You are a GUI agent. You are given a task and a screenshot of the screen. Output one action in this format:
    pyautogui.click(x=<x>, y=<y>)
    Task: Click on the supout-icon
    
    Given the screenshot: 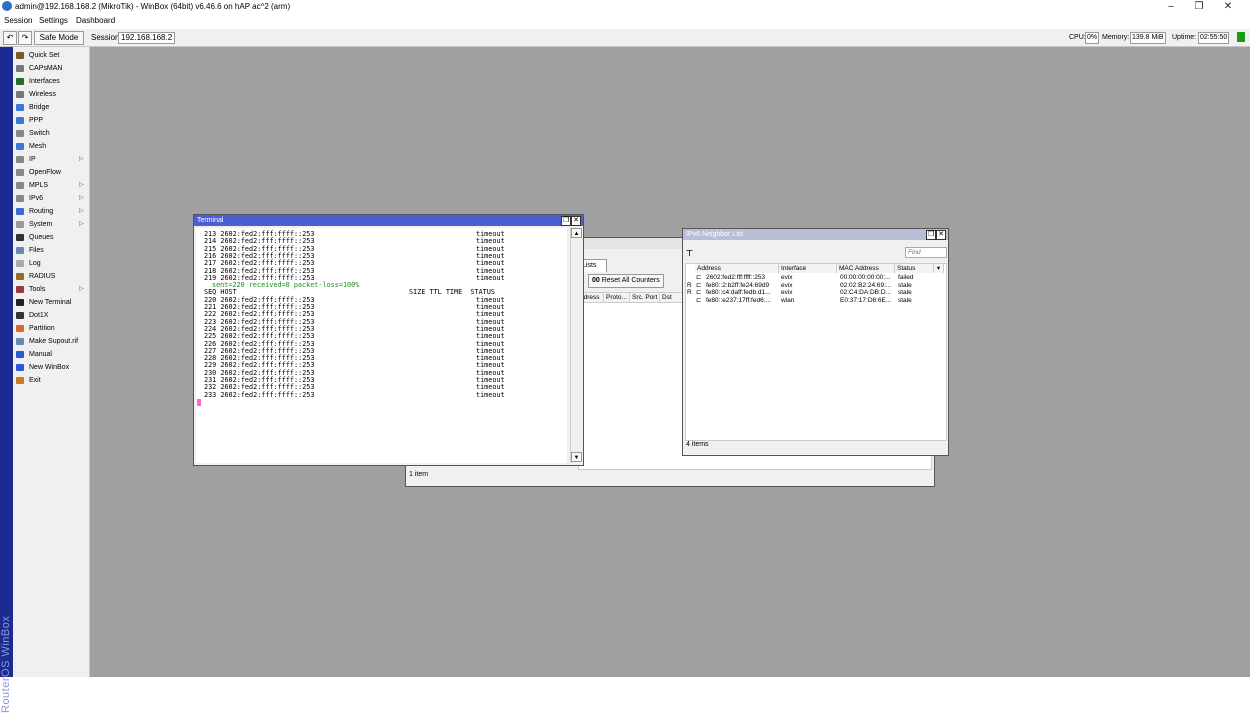 What is the action you would take?
    pyautogui.click(x=20, y=341)
    